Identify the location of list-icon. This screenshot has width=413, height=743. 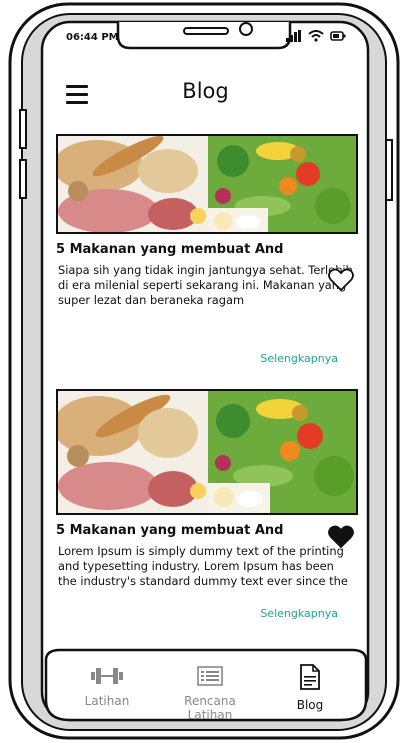
(210, 676).